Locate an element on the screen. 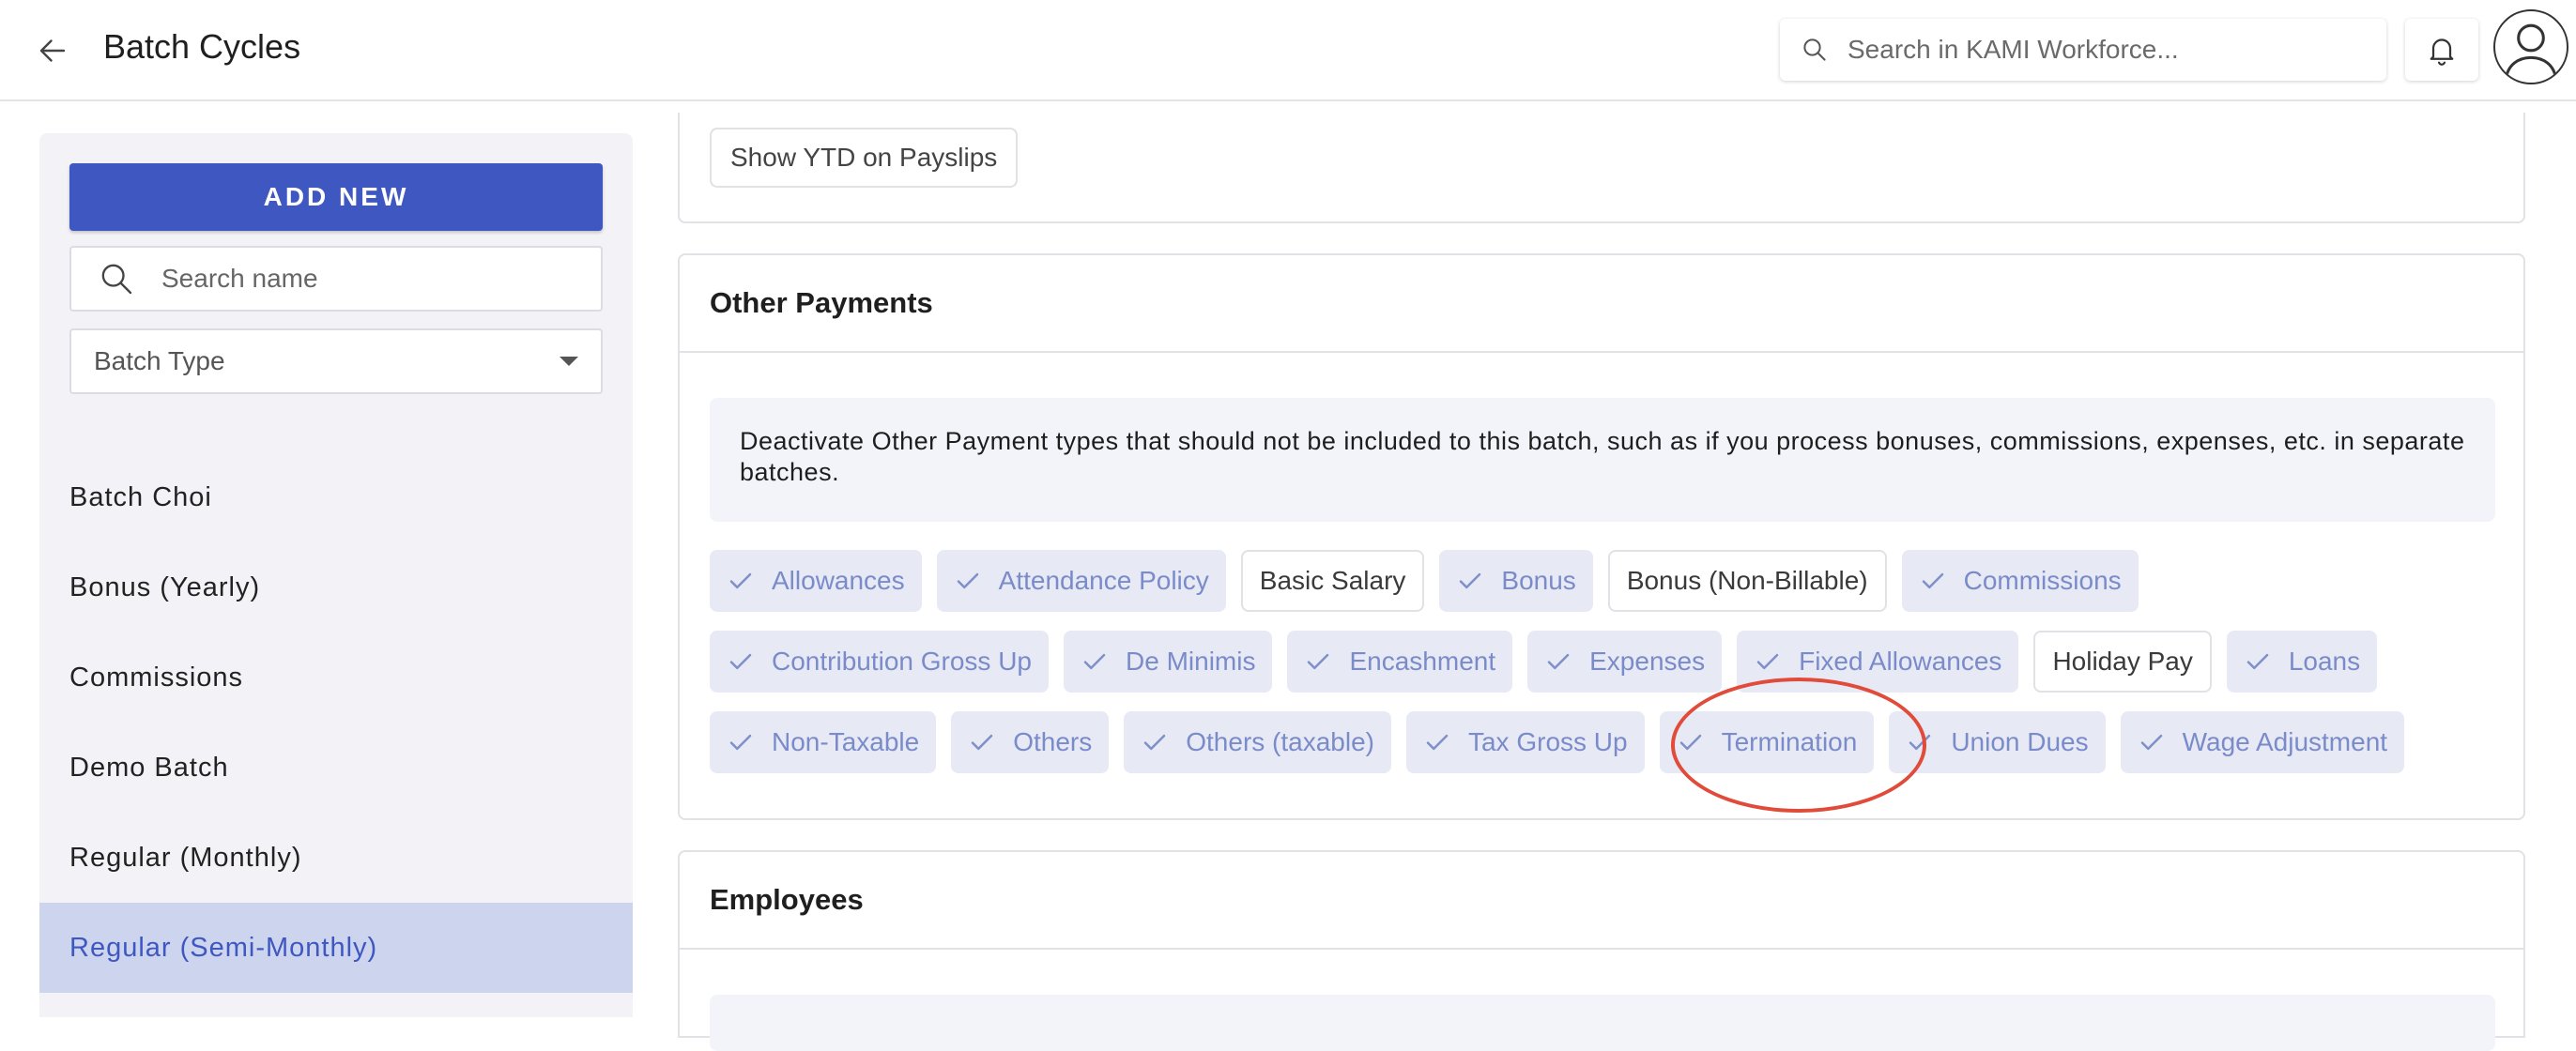  payment-chip-basic-salary: Basic Salary is located at coordinates (1332, 581).